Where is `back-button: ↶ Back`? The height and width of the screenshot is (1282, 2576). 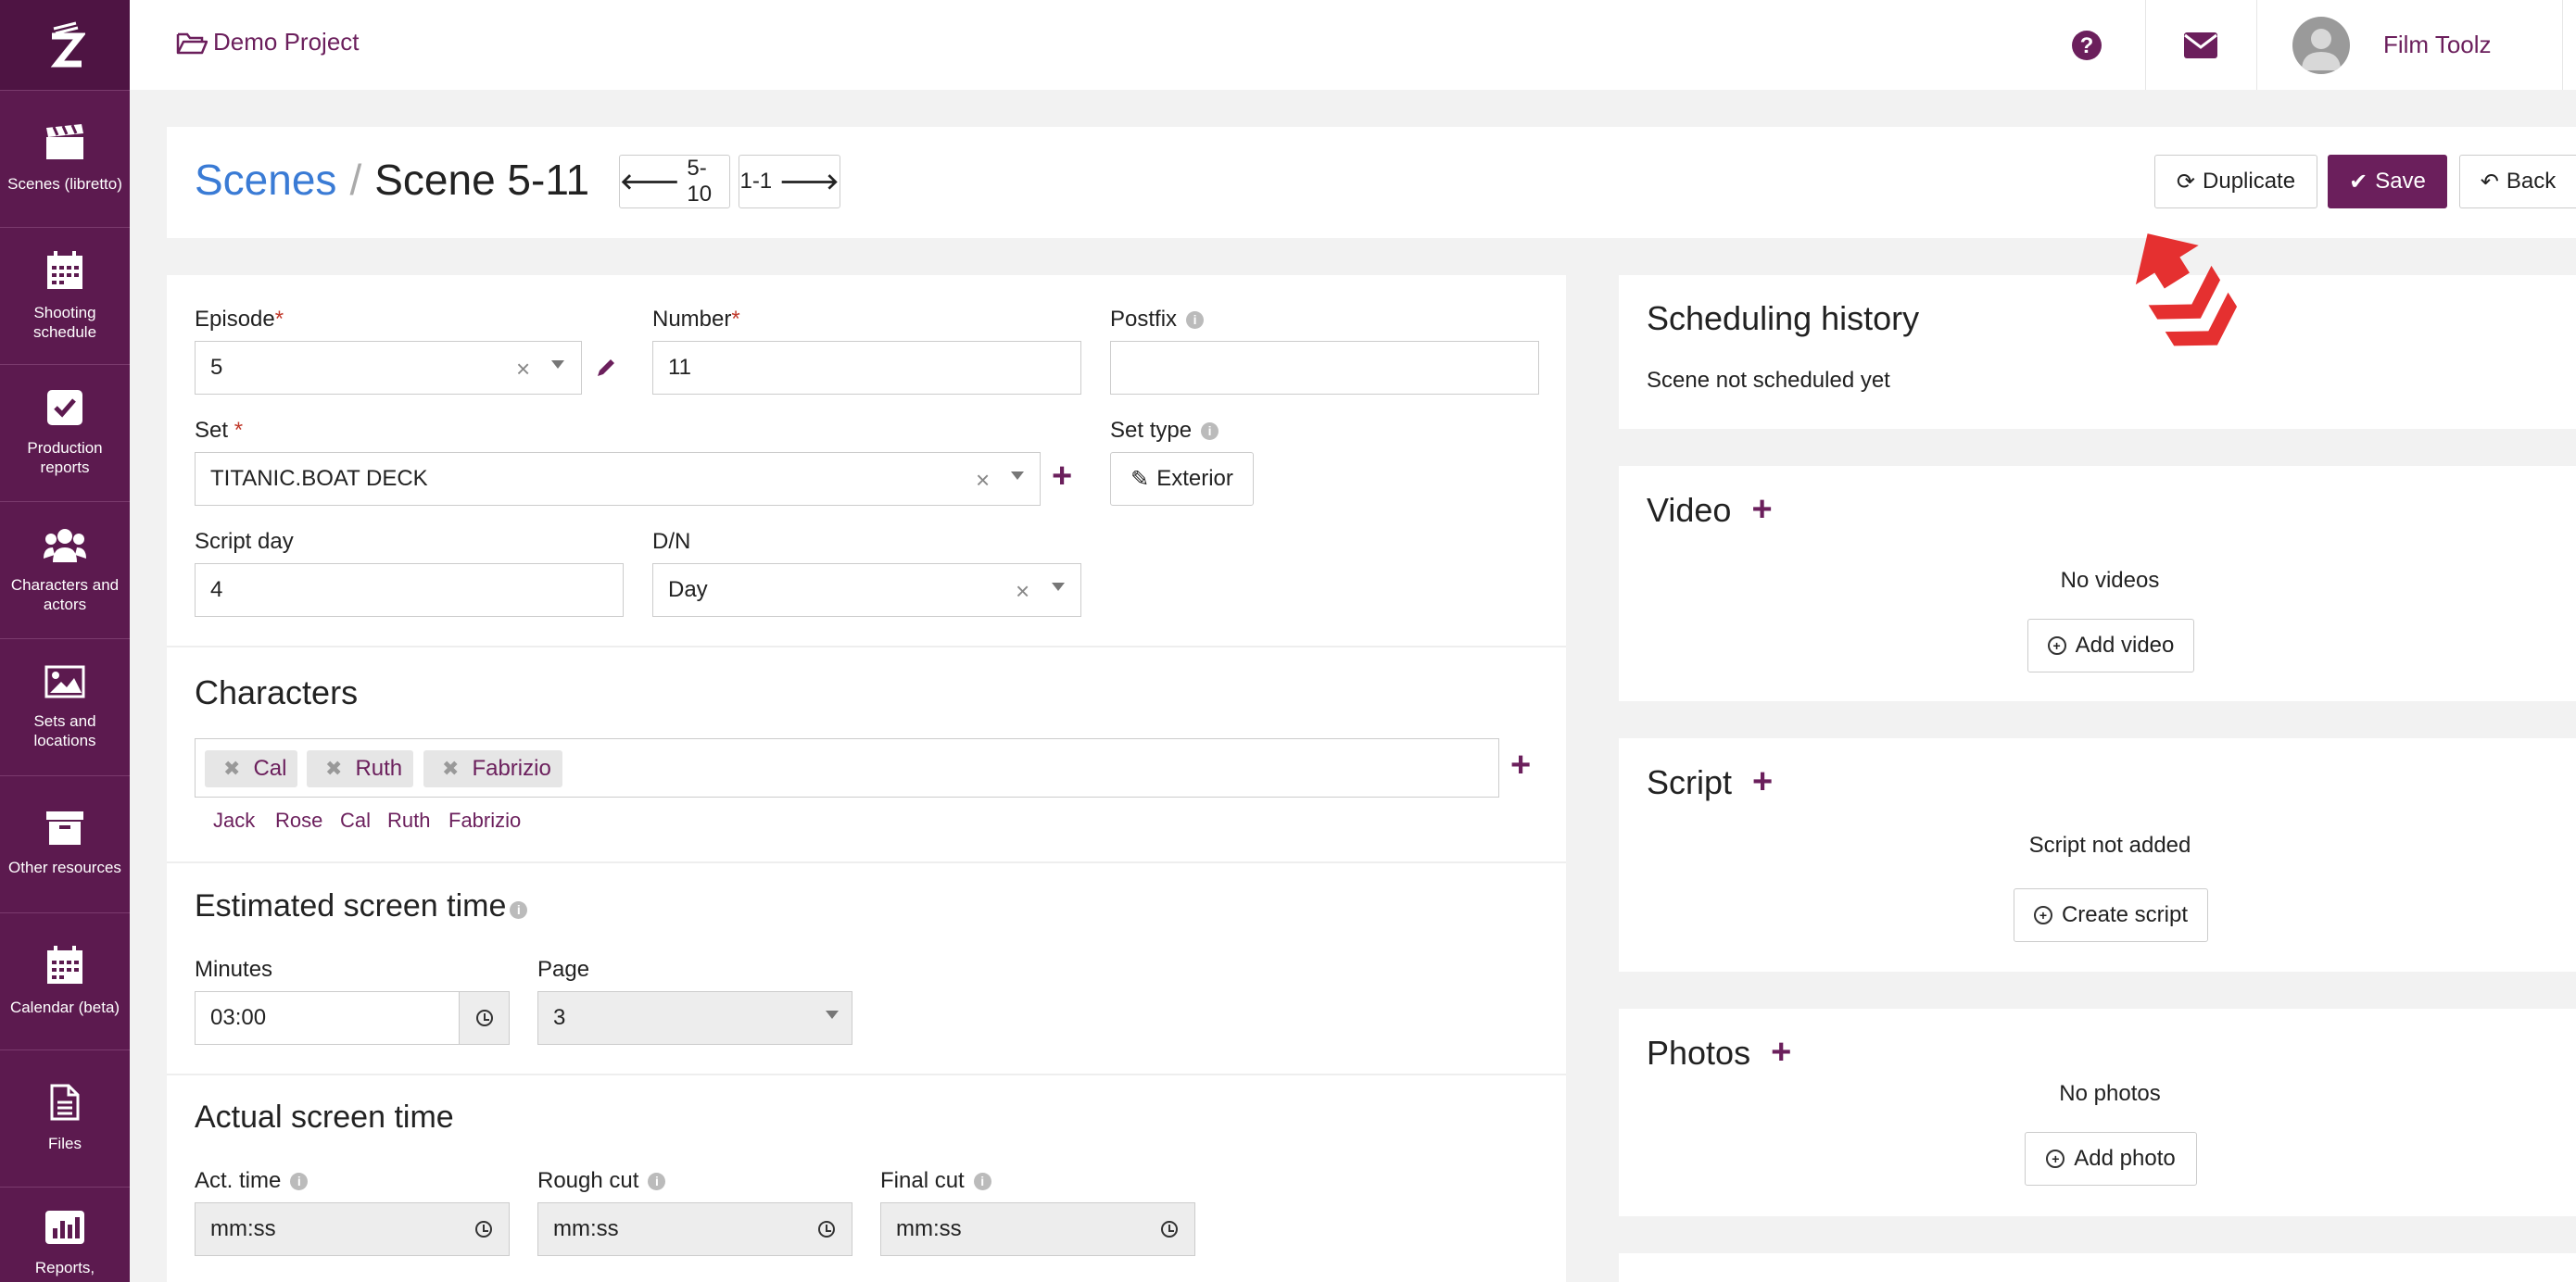
back-button: ↶ Back is located at coordinates (2517, 182).